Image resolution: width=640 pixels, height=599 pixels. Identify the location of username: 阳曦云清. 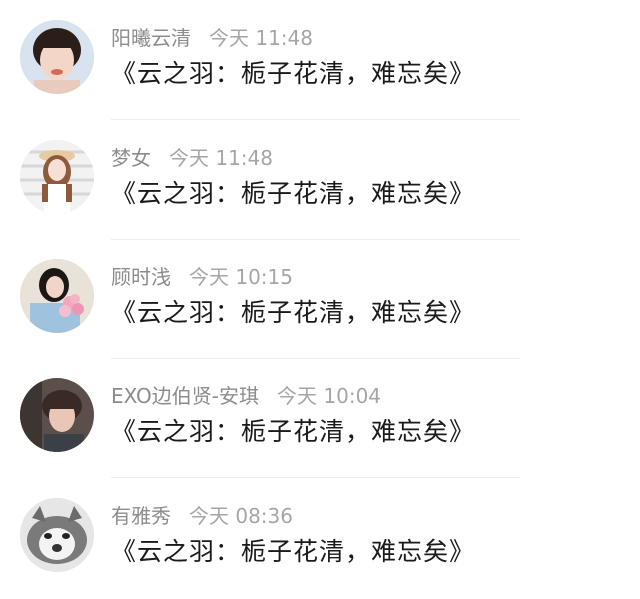
(151, 38).